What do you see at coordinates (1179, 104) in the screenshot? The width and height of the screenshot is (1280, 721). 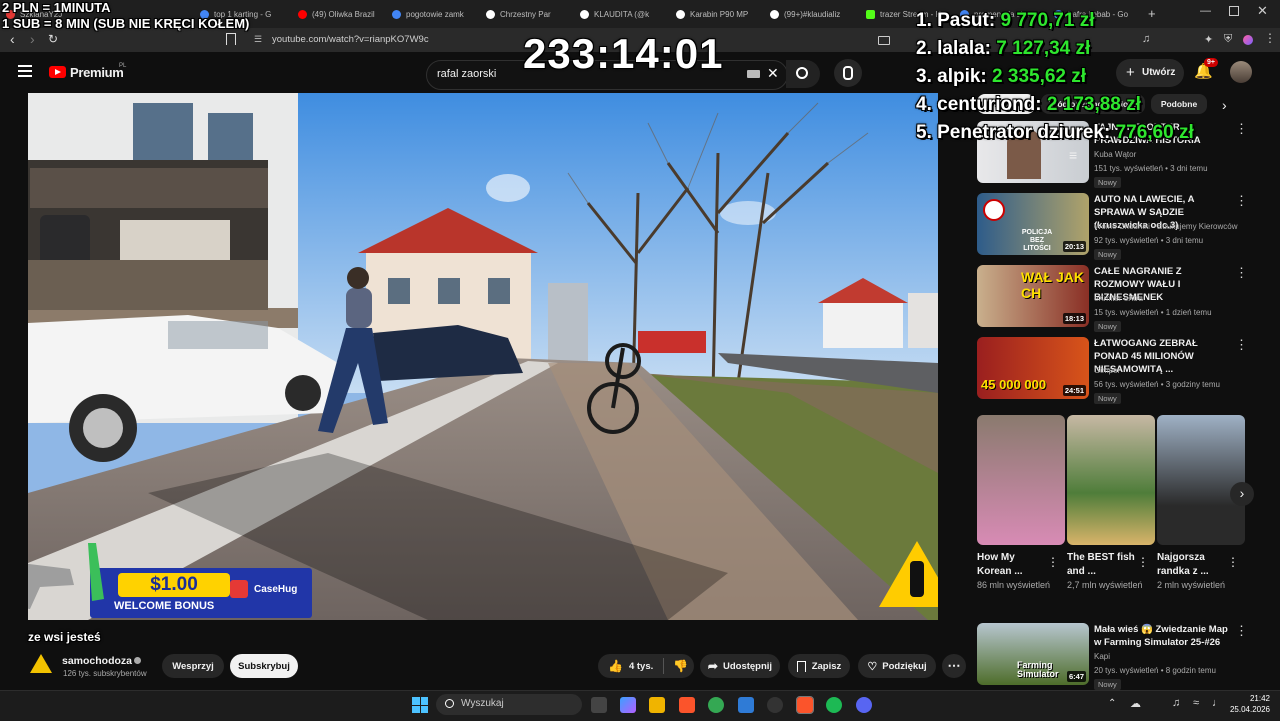 I see `chip-related: Podobne` at bounding box center [1179, 104].